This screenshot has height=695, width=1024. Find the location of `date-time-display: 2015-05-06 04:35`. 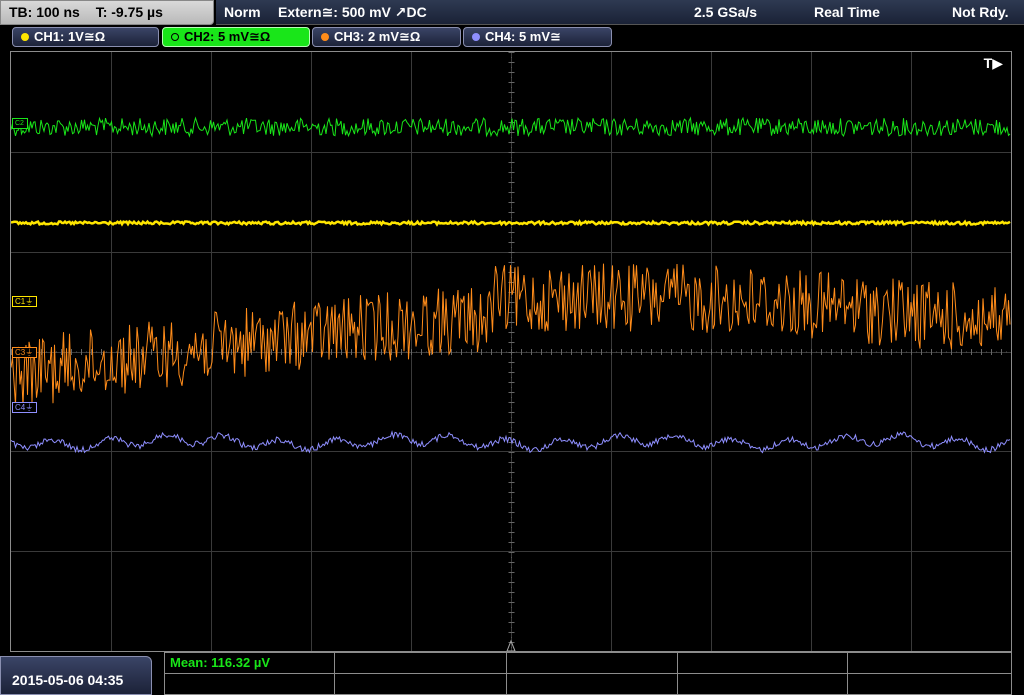

date-time-display: 2015-05-06 04:35 is located at coordinates (76, 675).